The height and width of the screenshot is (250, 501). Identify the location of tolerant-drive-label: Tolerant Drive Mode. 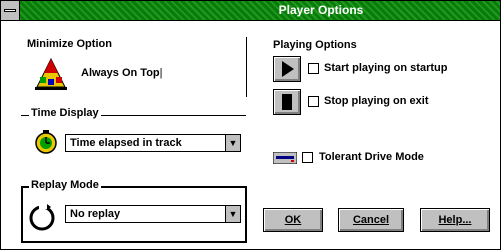
(371, 157).